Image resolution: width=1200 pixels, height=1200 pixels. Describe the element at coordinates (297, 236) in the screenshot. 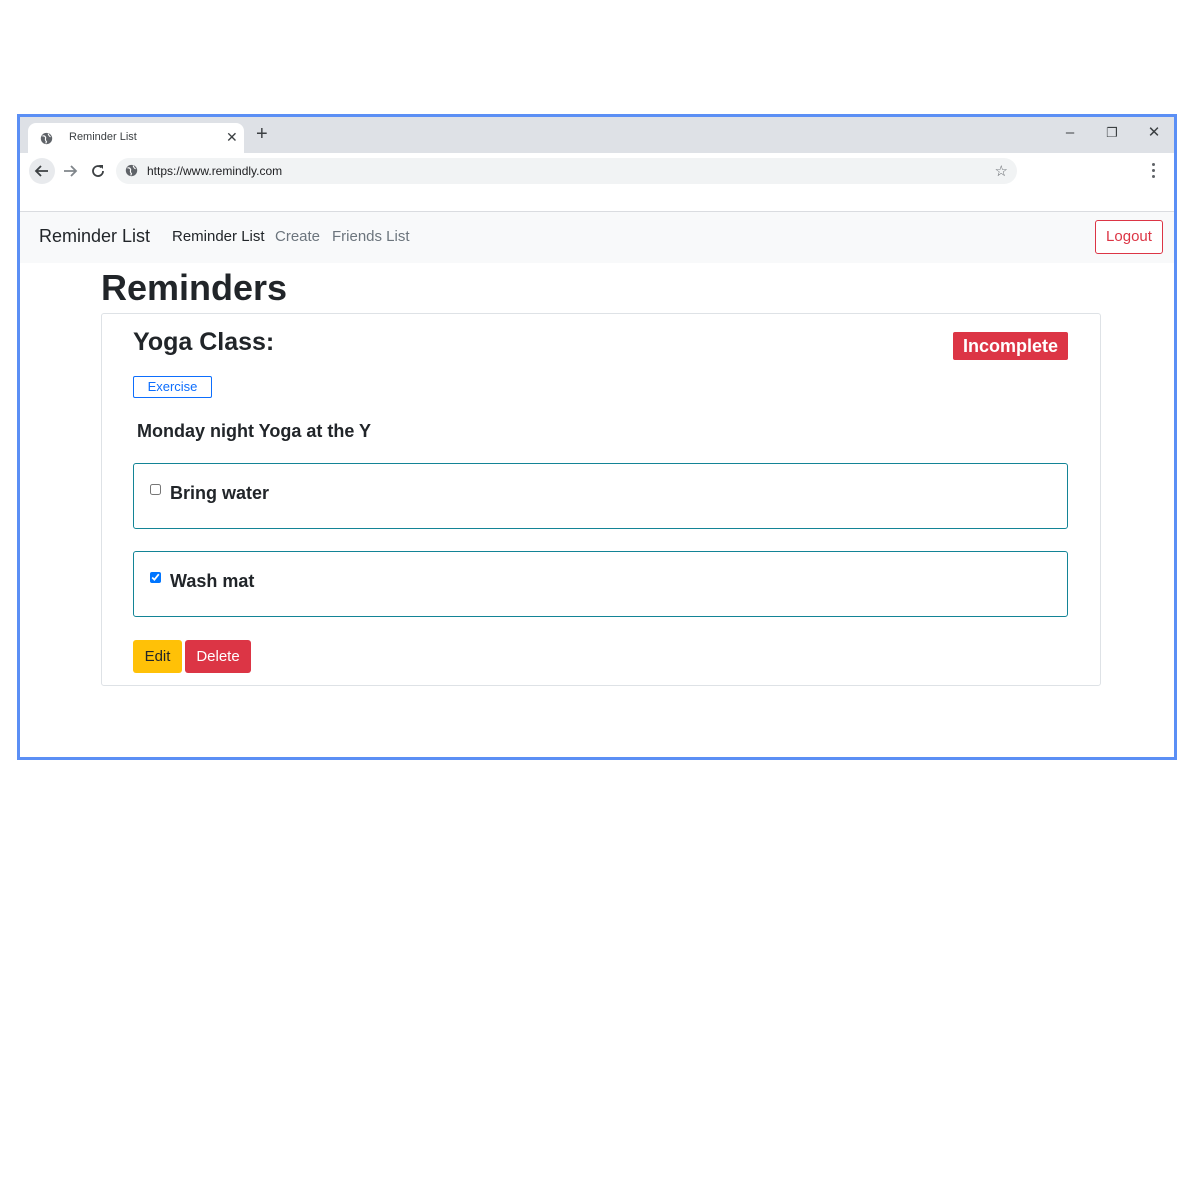

I see `nav-link-create: Create` at that location.